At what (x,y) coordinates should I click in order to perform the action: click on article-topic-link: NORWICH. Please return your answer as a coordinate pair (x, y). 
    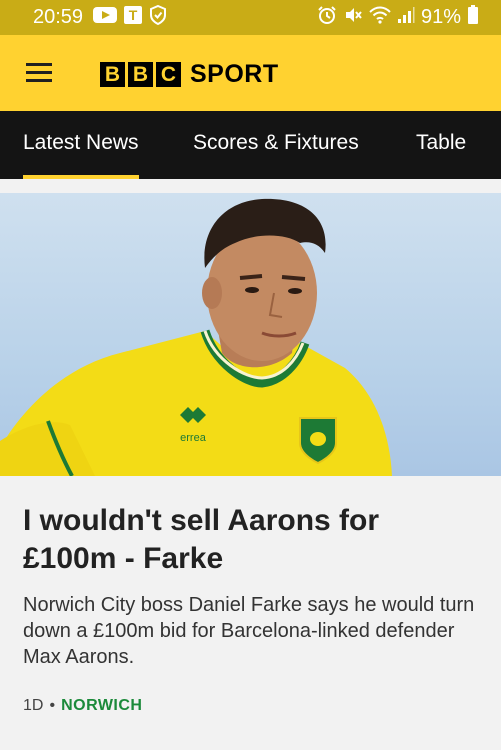
    Looking at the image, I should click on (101, 706).